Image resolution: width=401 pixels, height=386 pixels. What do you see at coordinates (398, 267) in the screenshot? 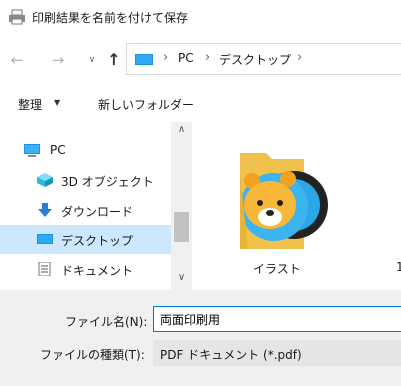
I see `file-item-label: 1` at bounding box center [398, 267].